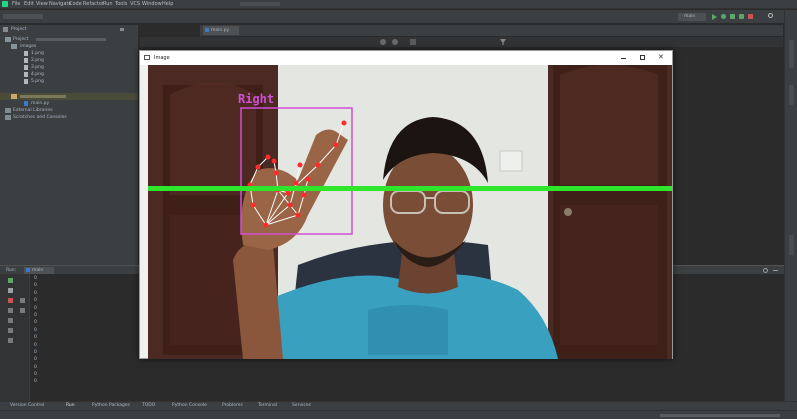 The image size is (797, 419). What do you see at coordinates (42, 4) in the screenshot?
I see `menu-view: View` at bounding box center [42, 4].